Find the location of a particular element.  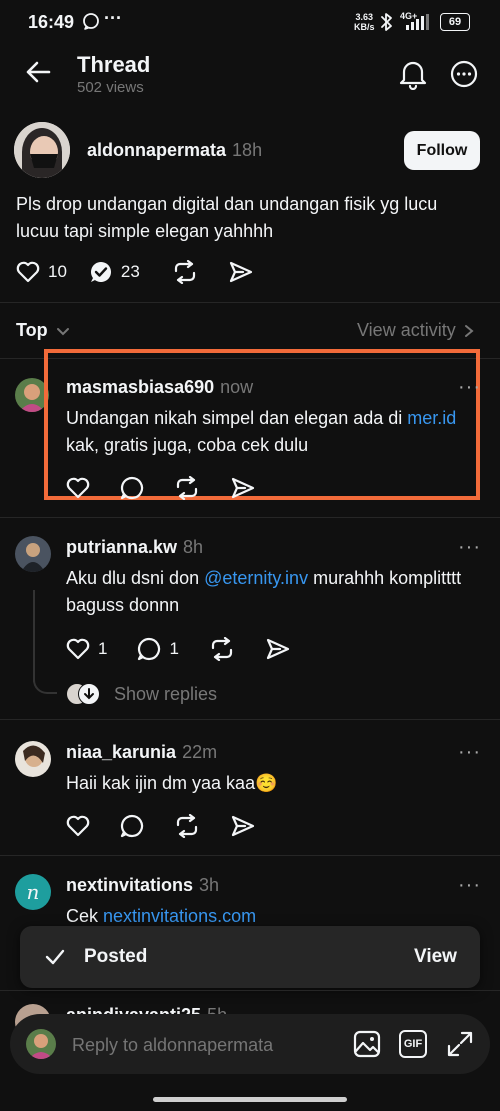

status-bar: 16:49 ··· 3.63 KB/s 4G+ 69 is located at coordinates (250, 22).